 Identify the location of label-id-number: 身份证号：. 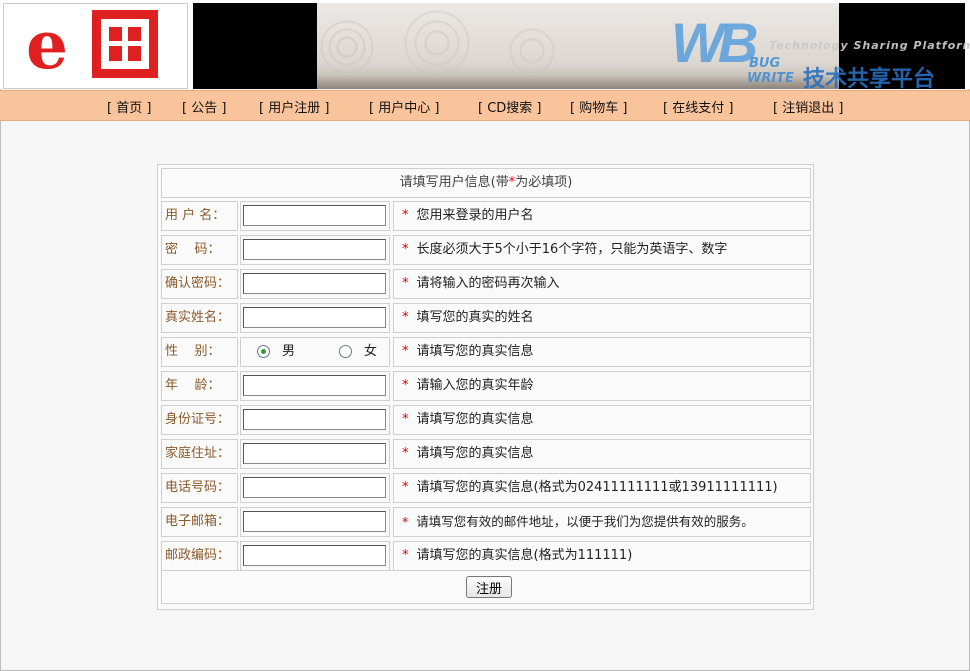
(199, 420).